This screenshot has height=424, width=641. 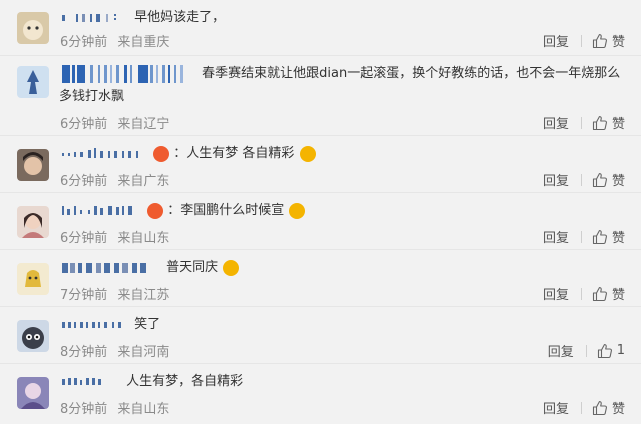 What do you see at coordinates (185, 381) in the screenshot?
I see `comment-text: 人生有梦，各自精彩` at bounding box center [185, 381].